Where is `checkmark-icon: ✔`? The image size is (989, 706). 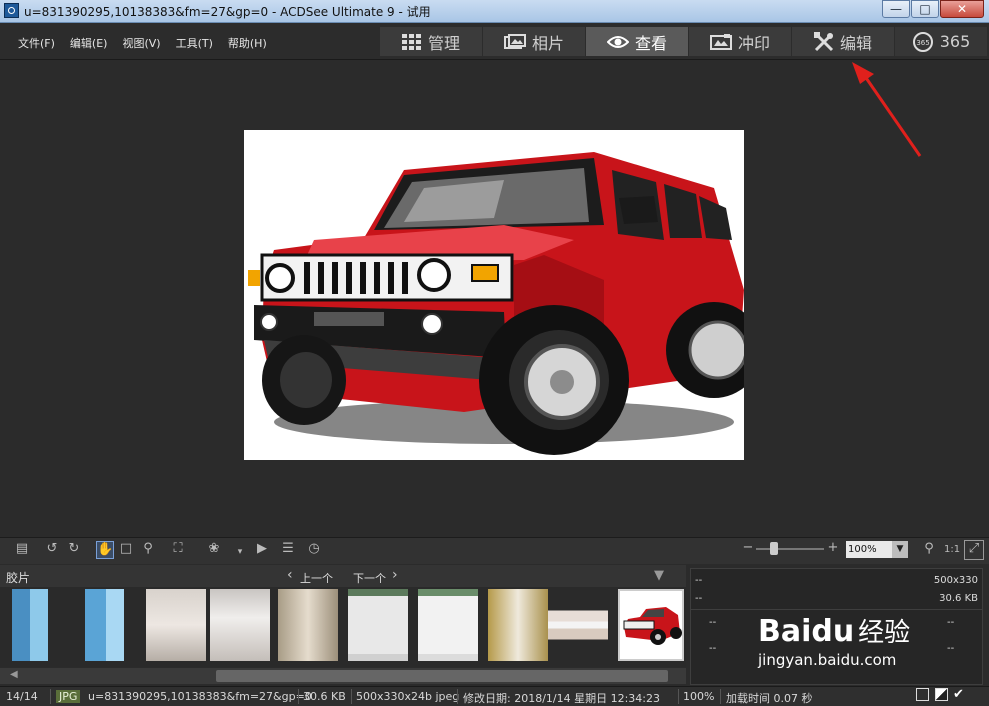
checkmark-icon: ✔ is located at coordinates (958, 694).